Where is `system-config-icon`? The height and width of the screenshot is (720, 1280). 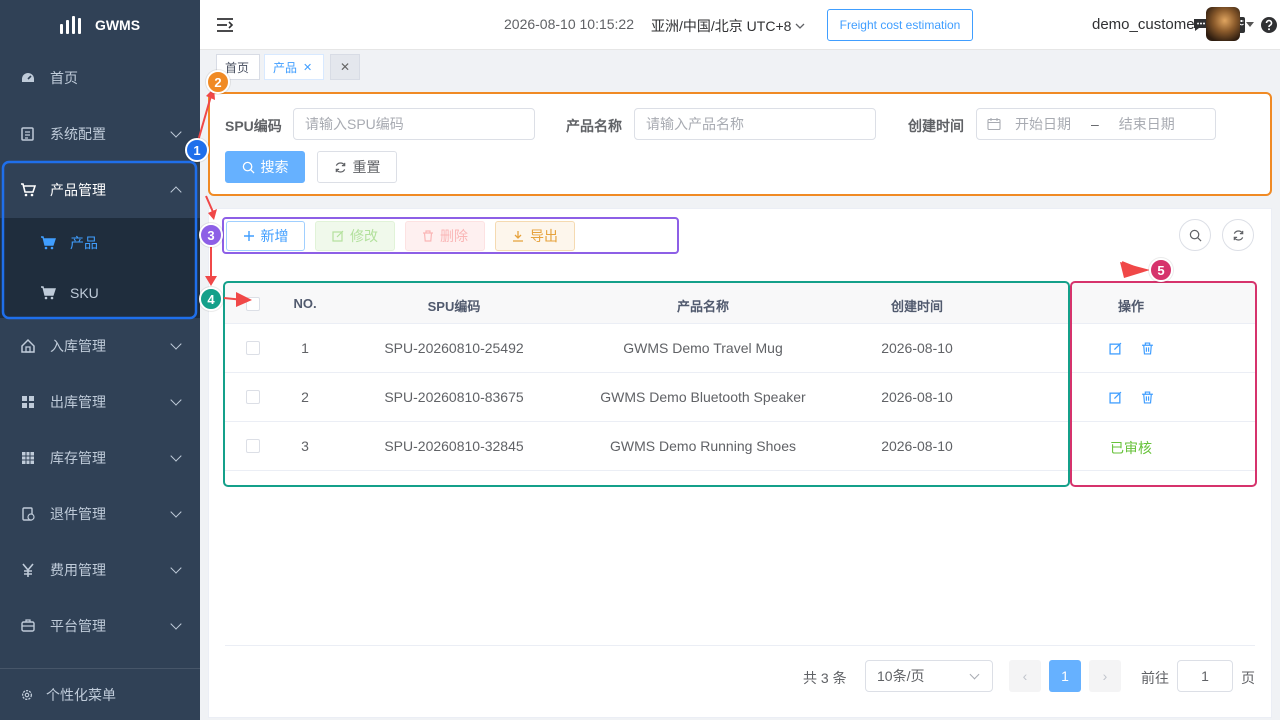
system-config-icon is located at coordinates (28, 134).